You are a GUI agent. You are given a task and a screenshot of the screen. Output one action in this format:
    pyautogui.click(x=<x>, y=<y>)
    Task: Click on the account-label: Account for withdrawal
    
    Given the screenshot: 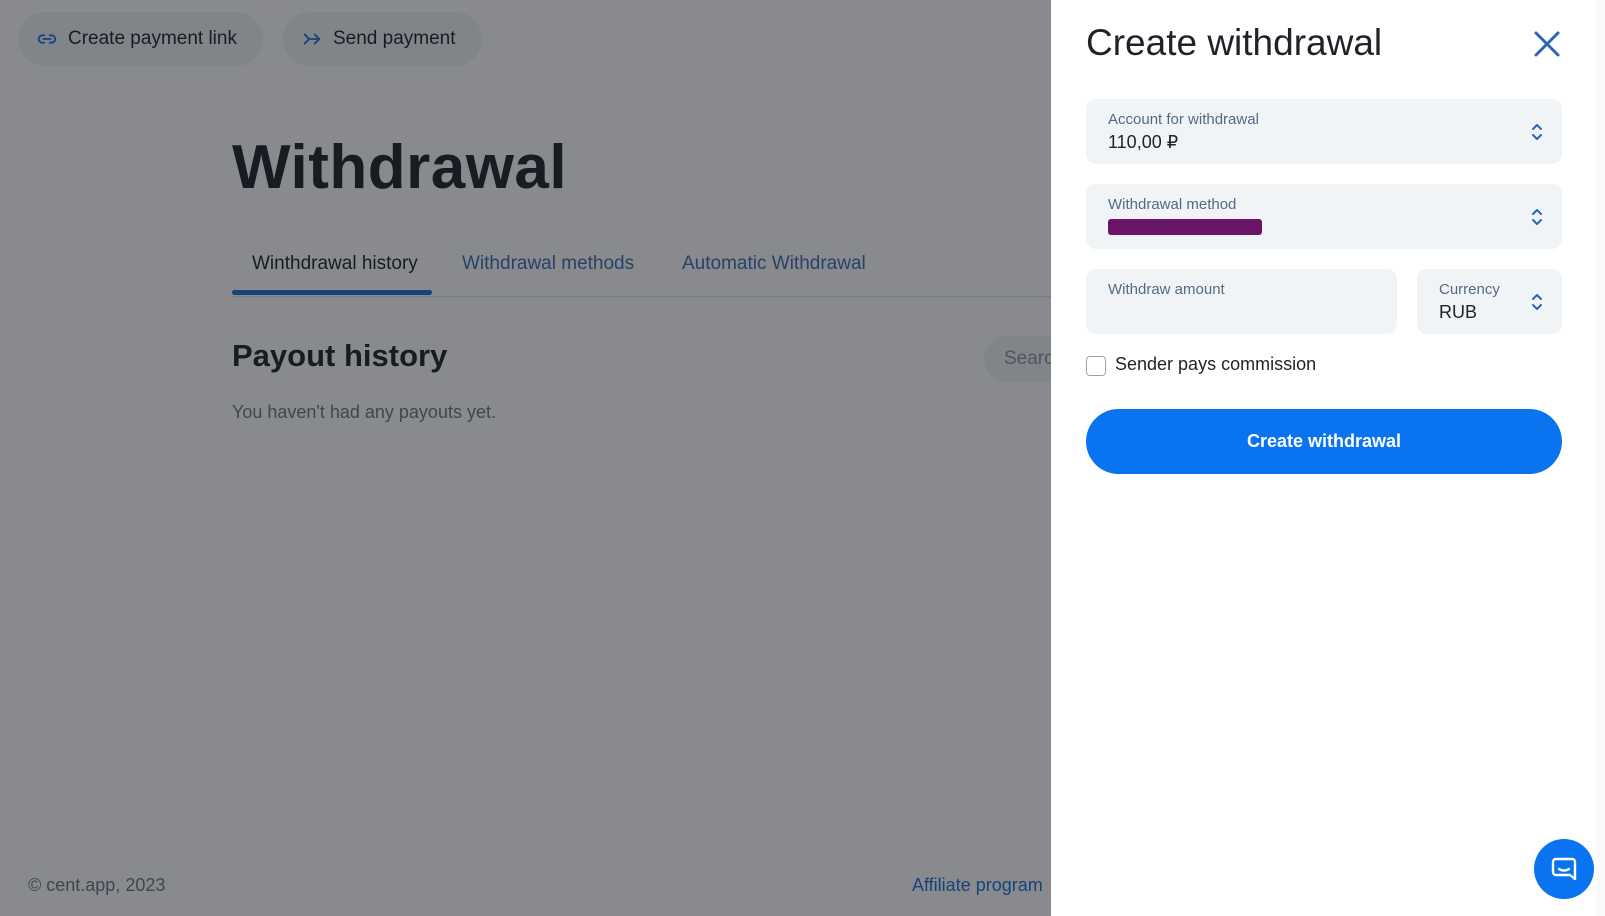 What is the action you would take?
    pyautogui.click(x=1183, y=119)
    